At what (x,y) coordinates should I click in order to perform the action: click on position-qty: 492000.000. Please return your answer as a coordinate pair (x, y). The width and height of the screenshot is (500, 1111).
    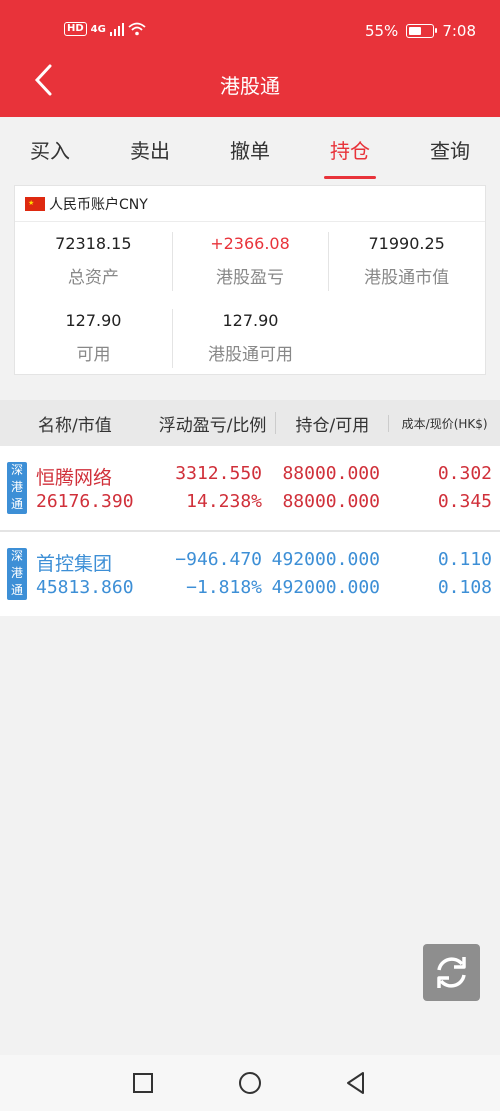
    Looking at the image, I should click on (325, 559).